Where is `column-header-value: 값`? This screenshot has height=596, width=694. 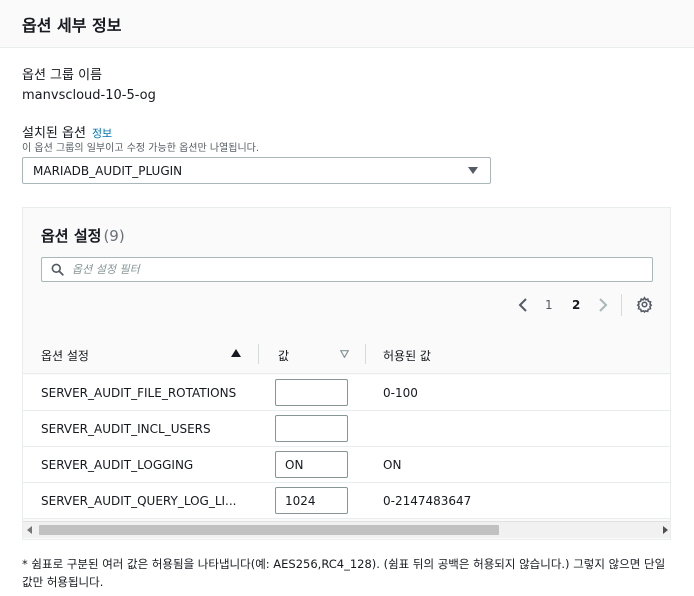 column-header-value: 값 is located at coordinates (283, 355).